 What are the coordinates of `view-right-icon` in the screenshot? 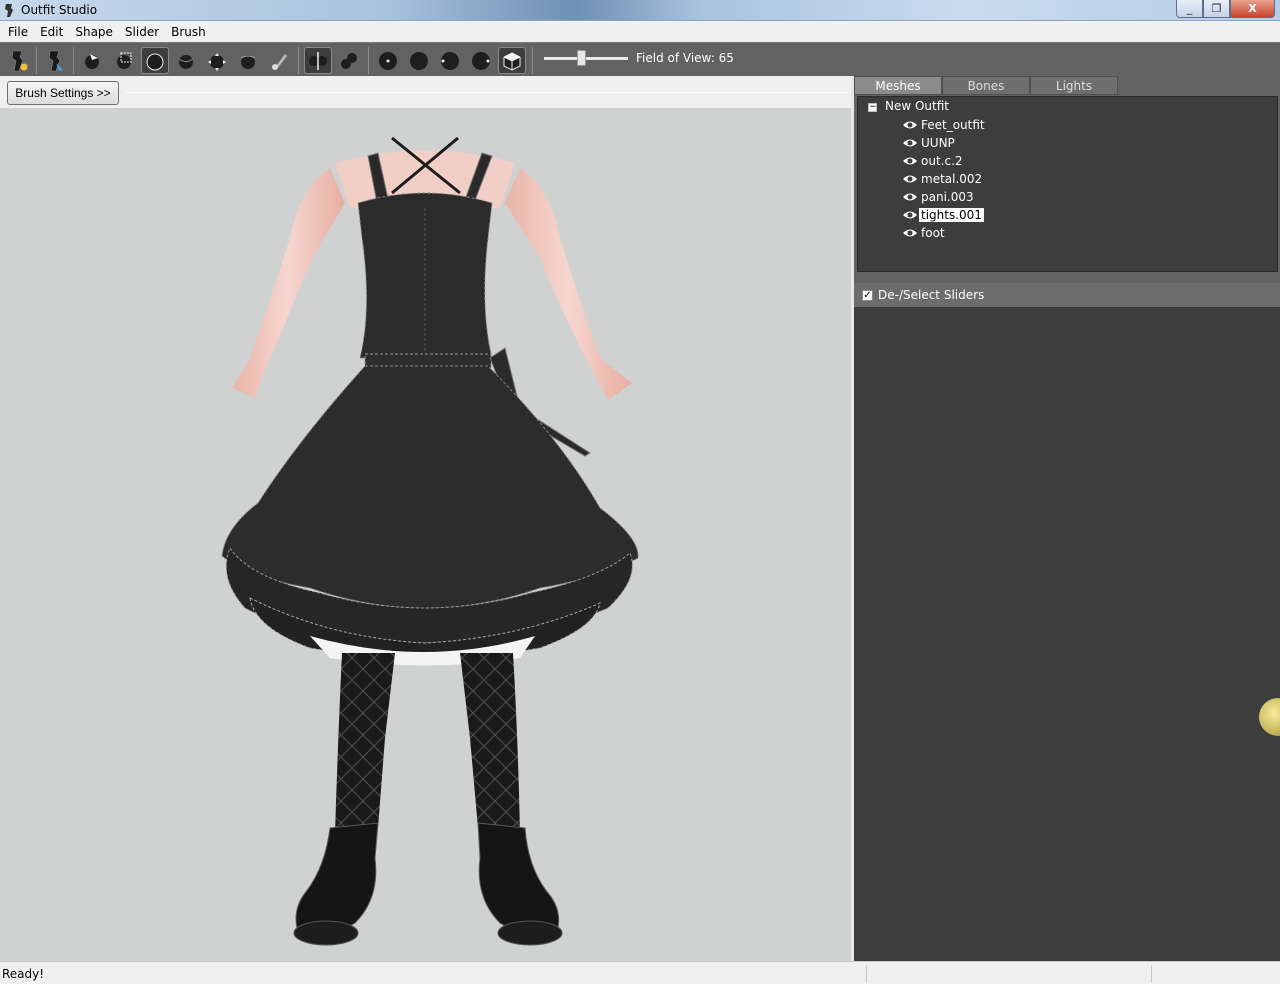 It's located at (481, 60).